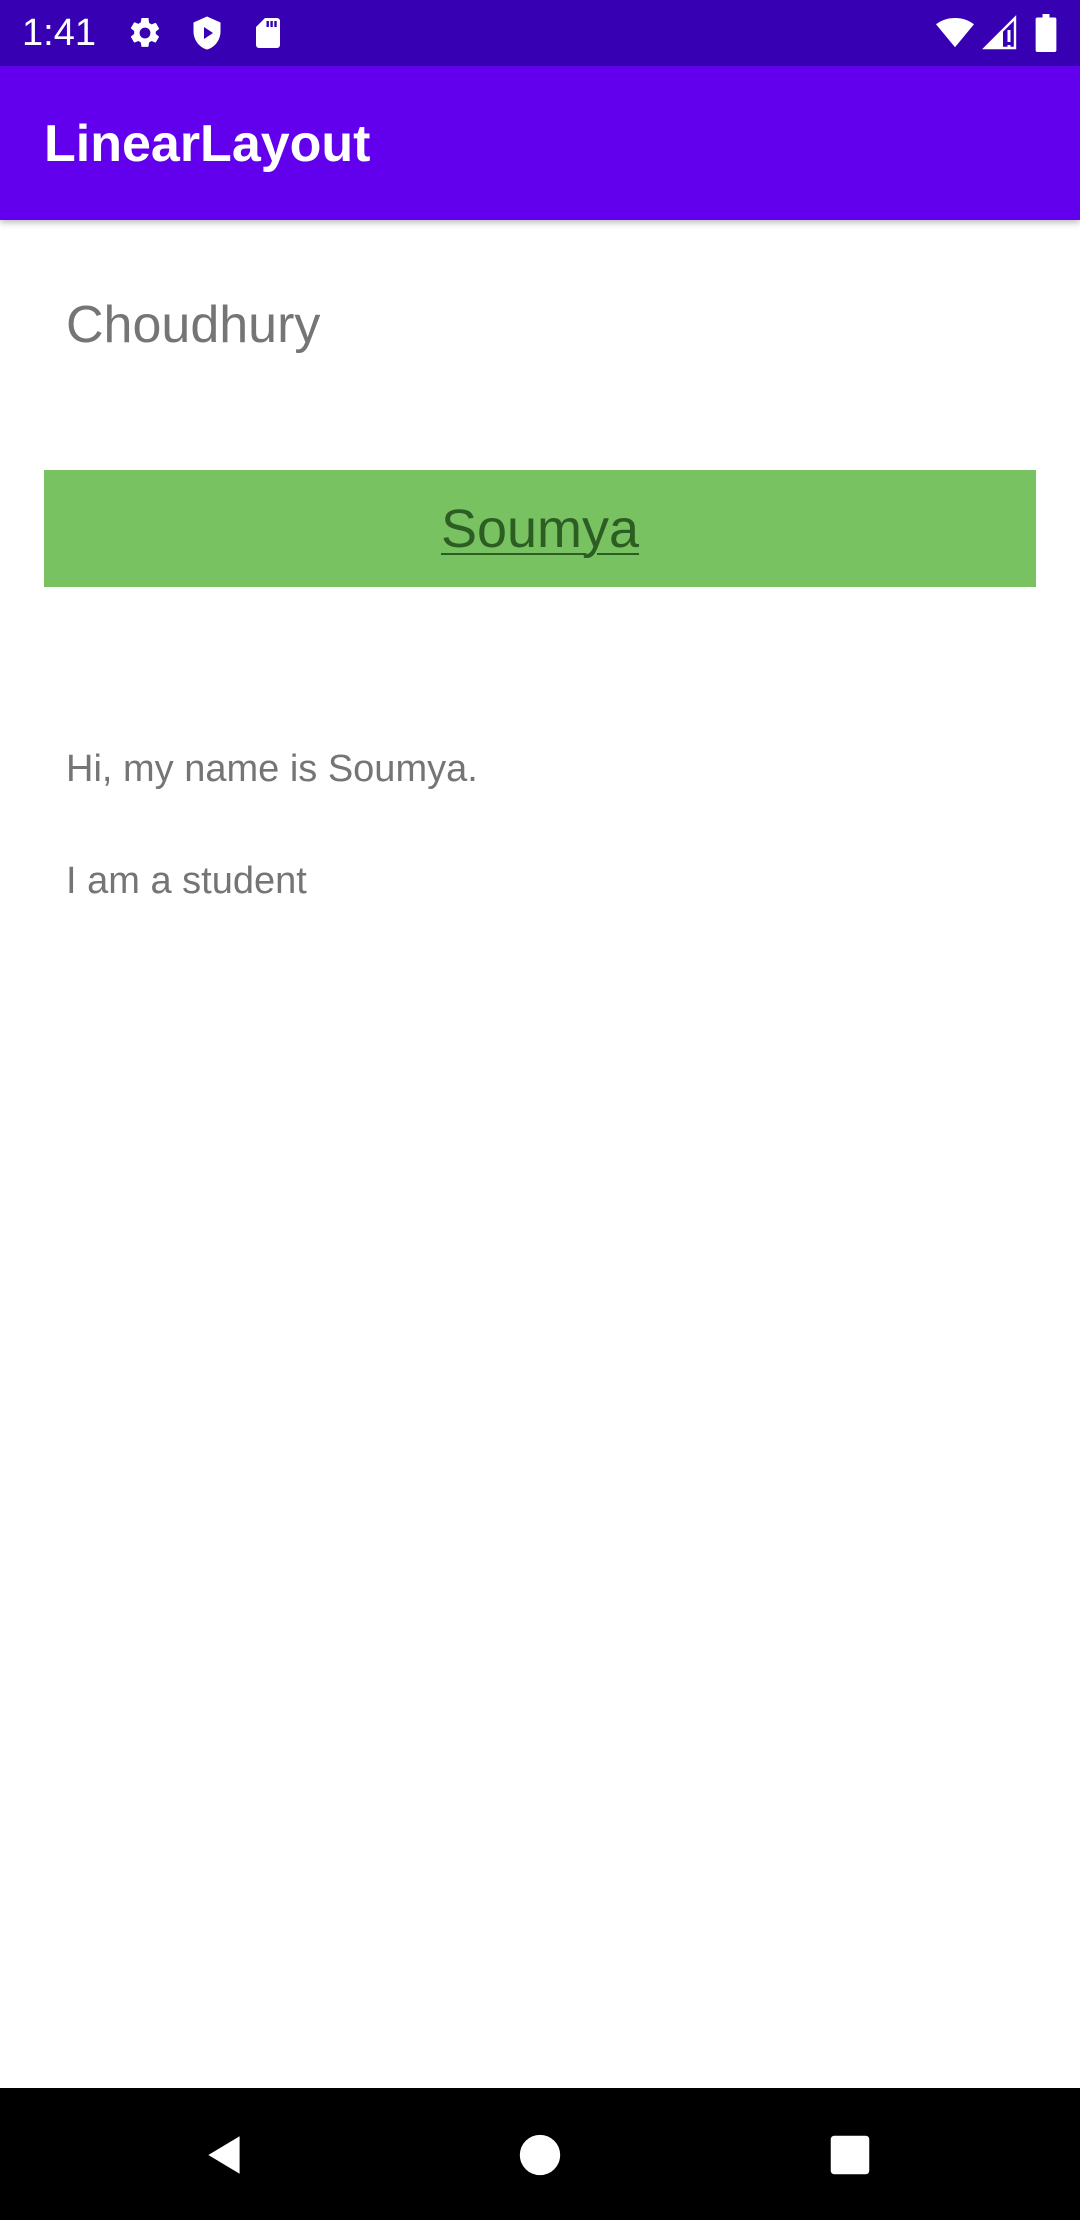  Describe the element at coordinates (1046, 33) in the screenshot. I see `battery-icon` at that location.